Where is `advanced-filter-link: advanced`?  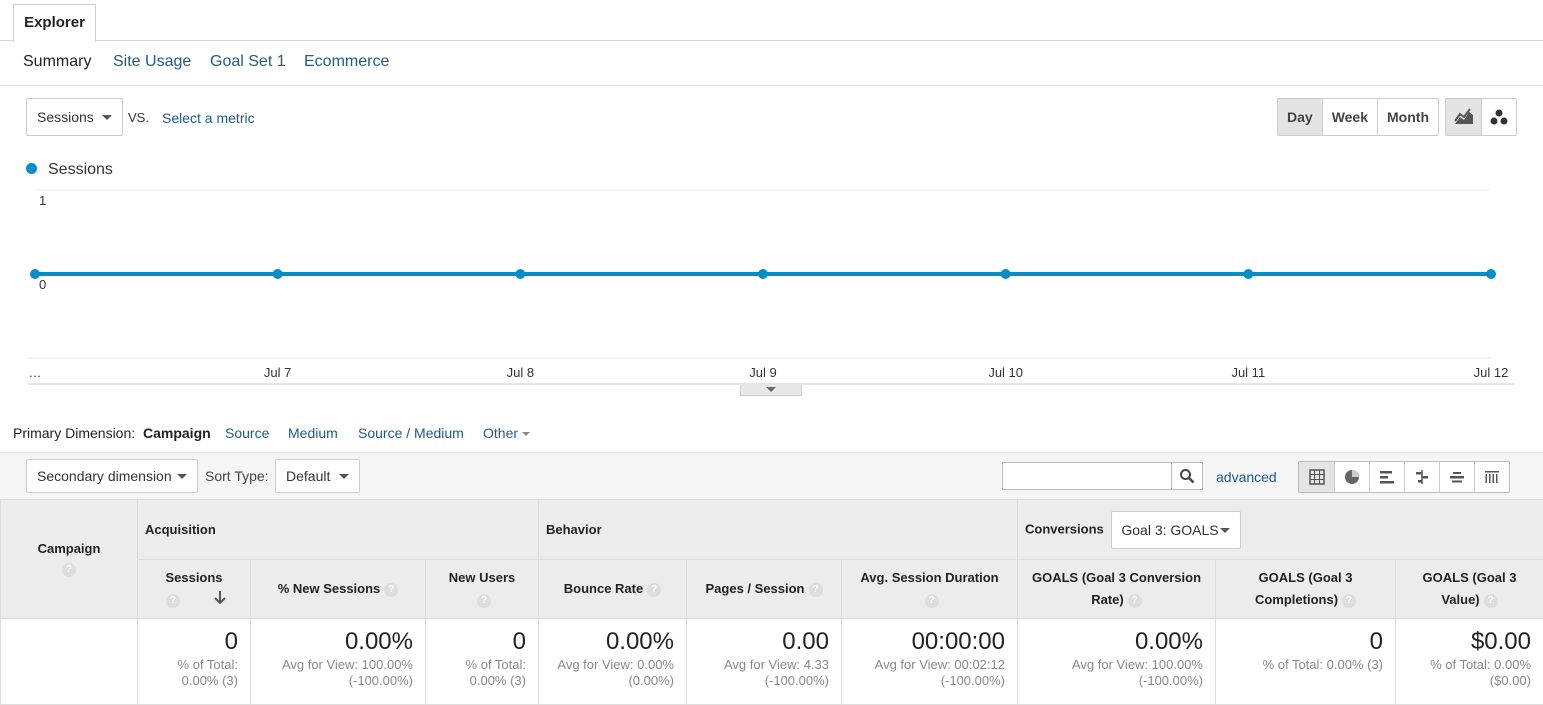
advanced-filter-link: advanced is located at coordinates (1246, 477).